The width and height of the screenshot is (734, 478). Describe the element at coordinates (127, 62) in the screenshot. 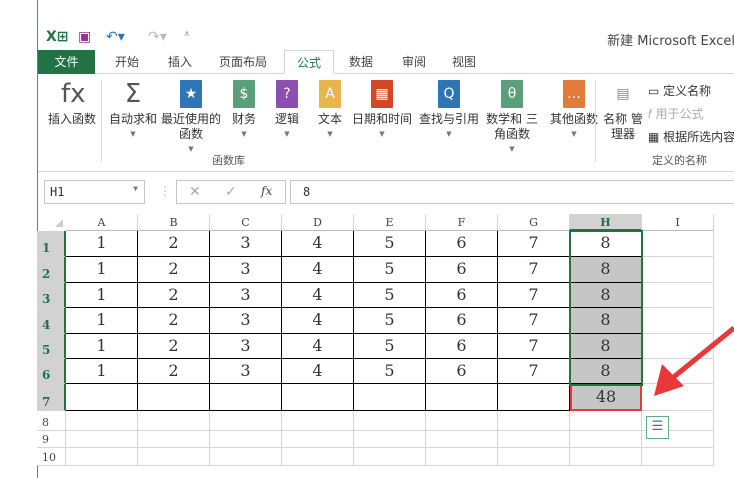

I see `tab-1: 开始` at that location.